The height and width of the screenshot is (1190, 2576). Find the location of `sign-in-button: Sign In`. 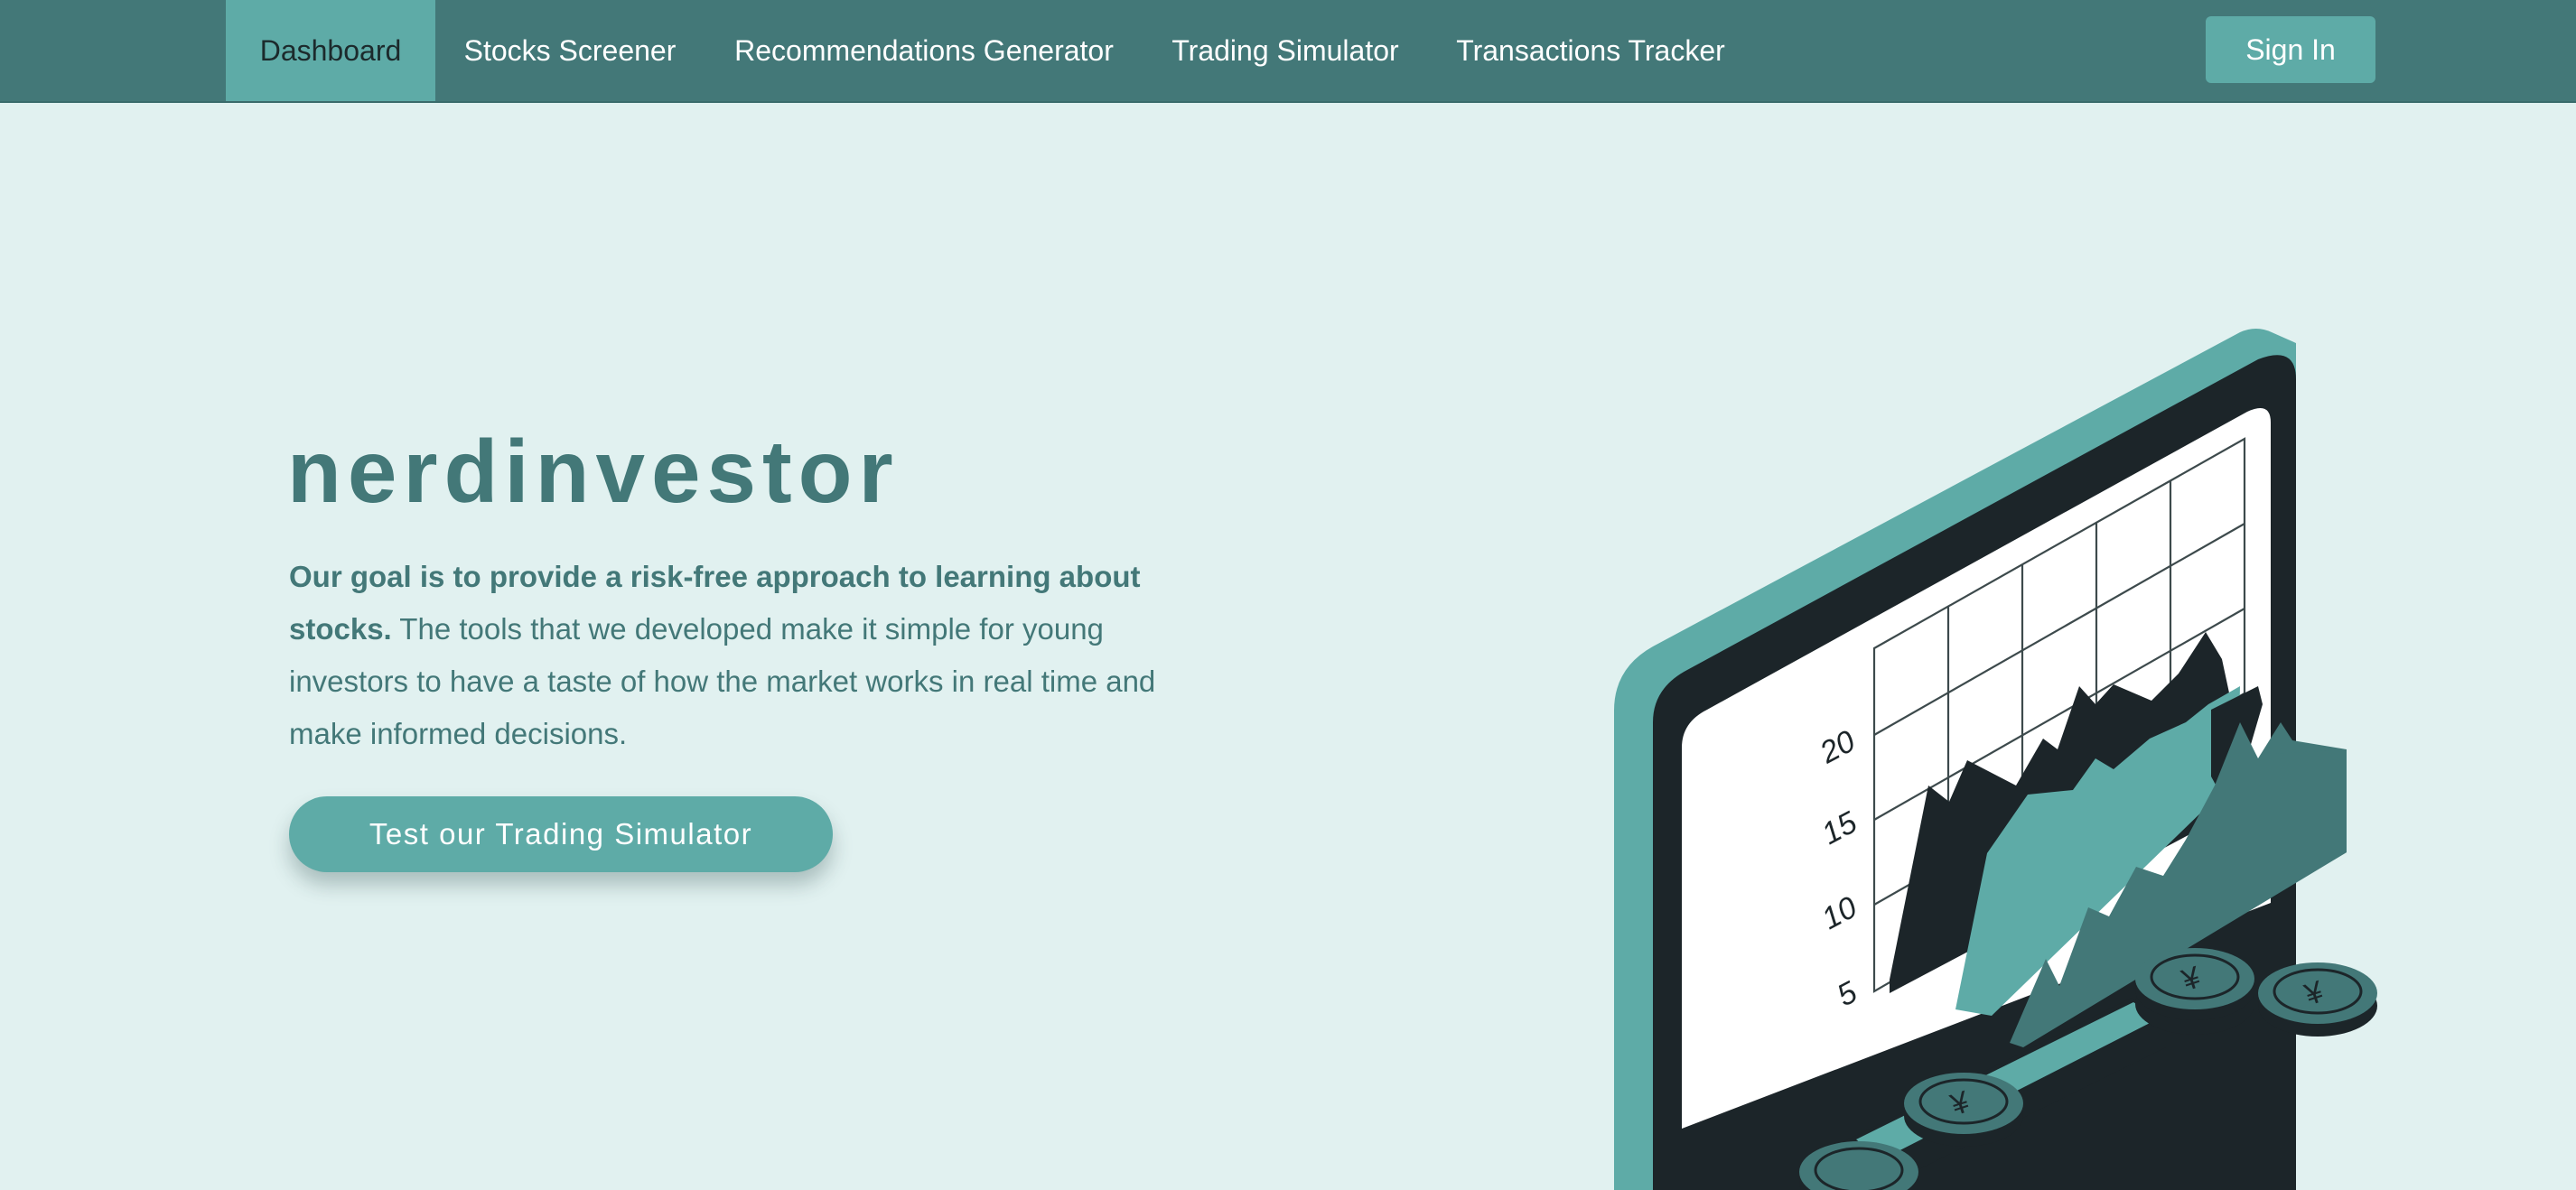

sign-in-button: Sign In is located at coordinates (2290, 49).